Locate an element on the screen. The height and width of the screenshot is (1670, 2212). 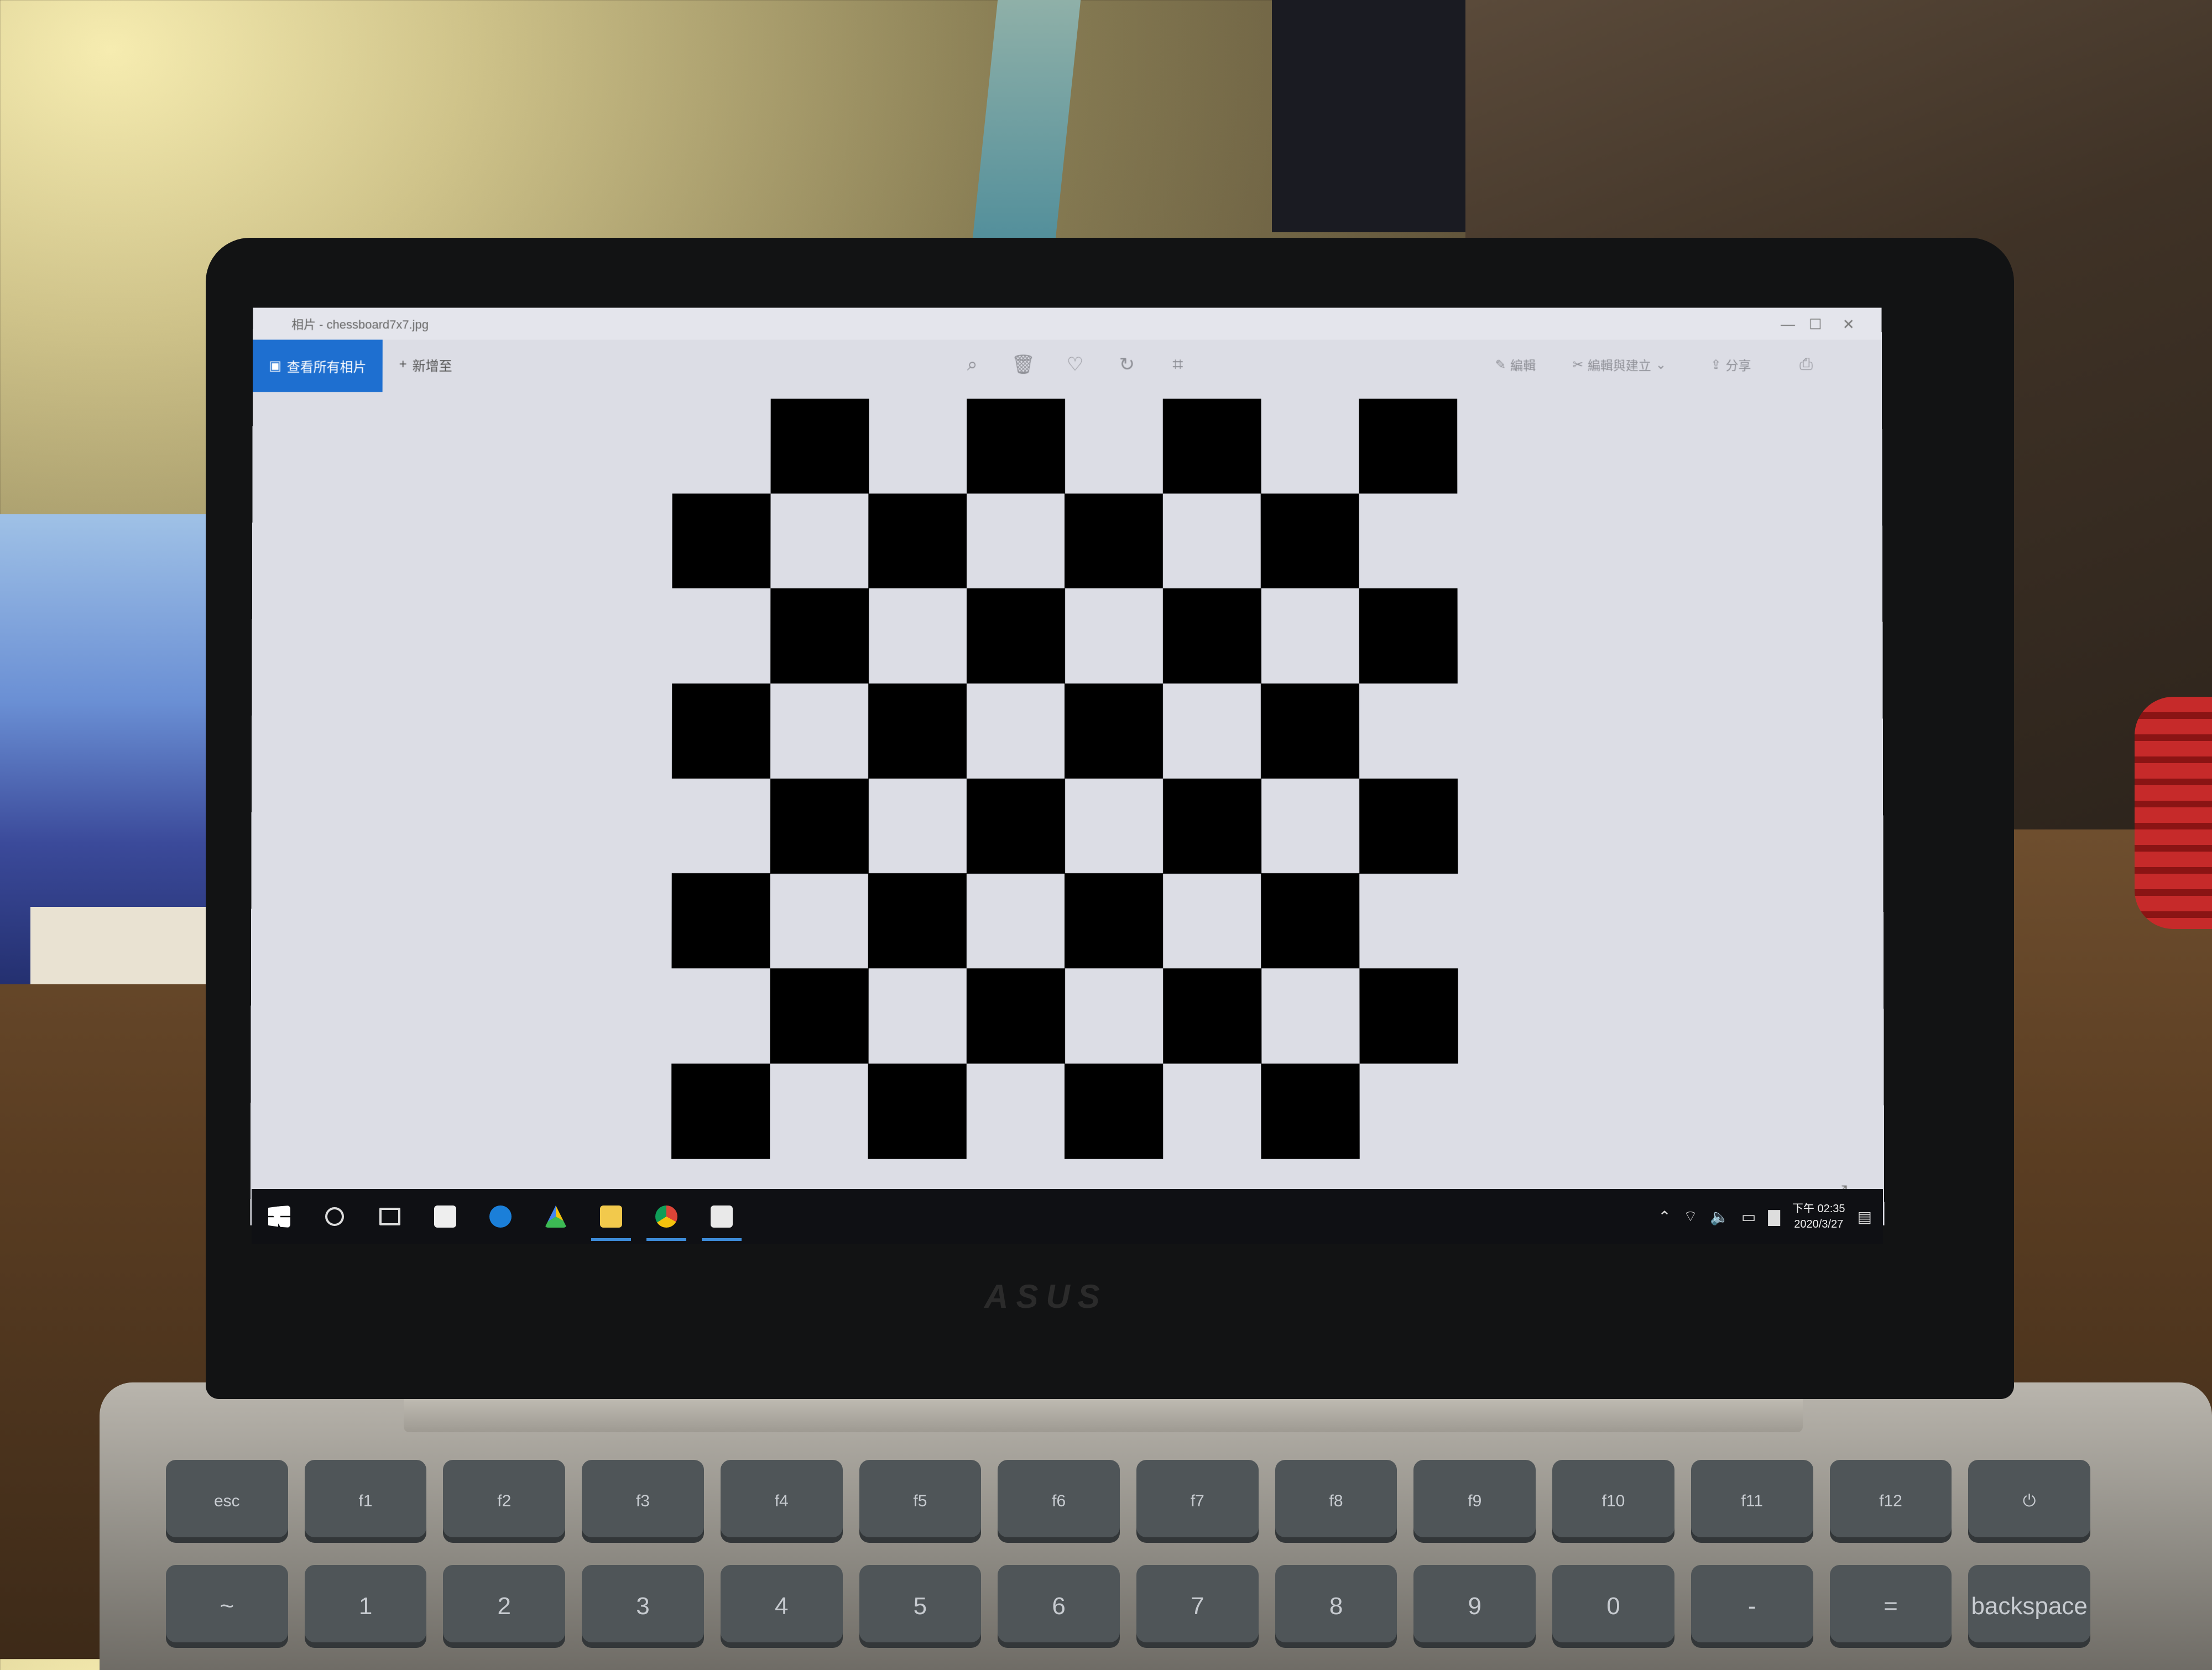
add-to-button: + 新增至 is located at coordinates (426, 364).